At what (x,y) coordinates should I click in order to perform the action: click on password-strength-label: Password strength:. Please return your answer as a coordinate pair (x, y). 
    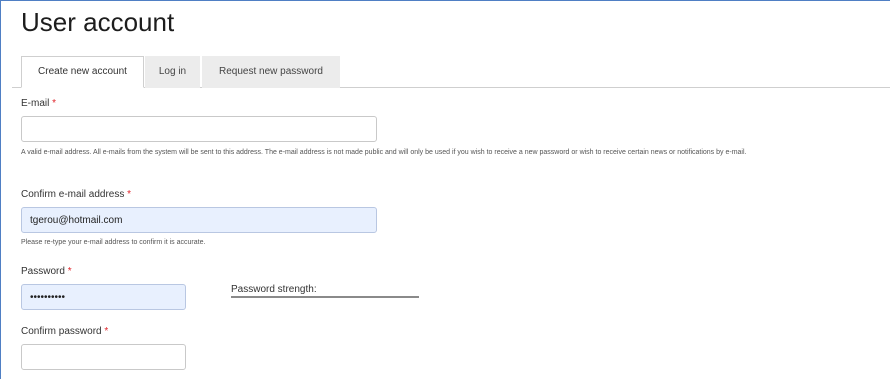
    Looking at the image, I should click on (274, 289).